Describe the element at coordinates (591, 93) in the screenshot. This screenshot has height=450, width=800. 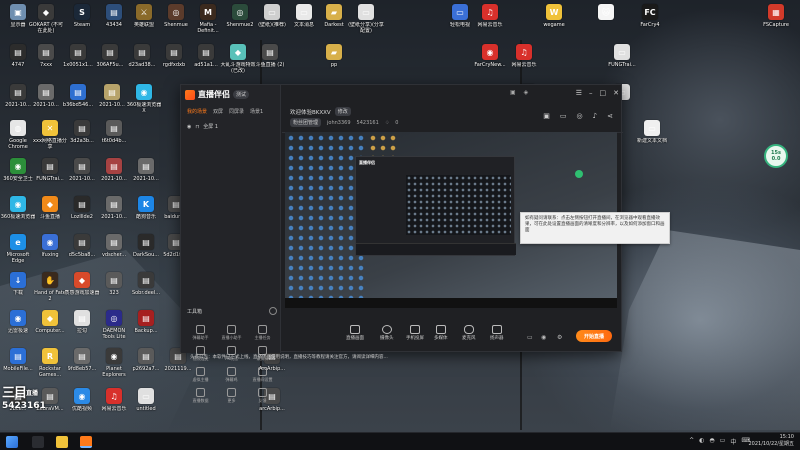
I see `minimize-icon: –` at that location.